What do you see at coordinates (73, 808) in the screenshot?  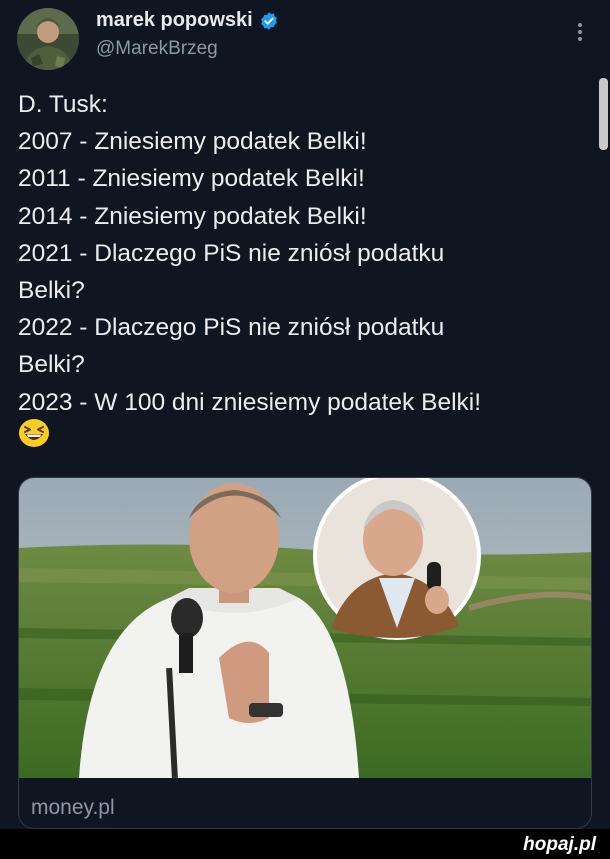 I see `link-domain: money.pl` at bounding box center [73, 808].